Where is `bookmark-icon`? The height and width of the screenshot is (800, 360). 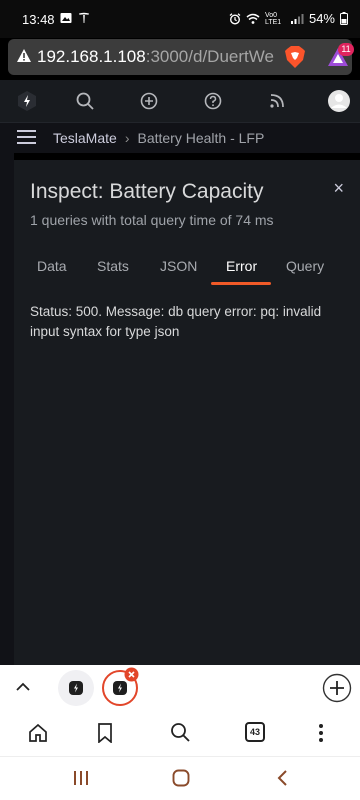
bookmark-icon is located at coordinates (105, 733).